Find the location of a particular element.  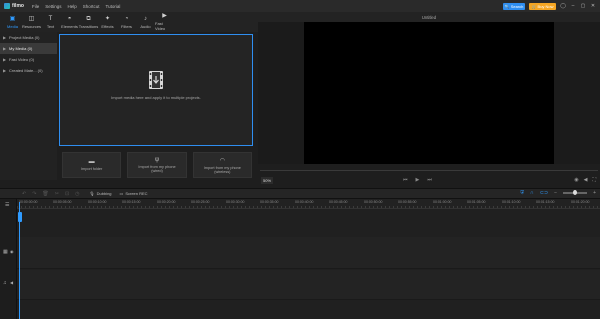

split-icon: ✂ is located at coordinates (57, 194).